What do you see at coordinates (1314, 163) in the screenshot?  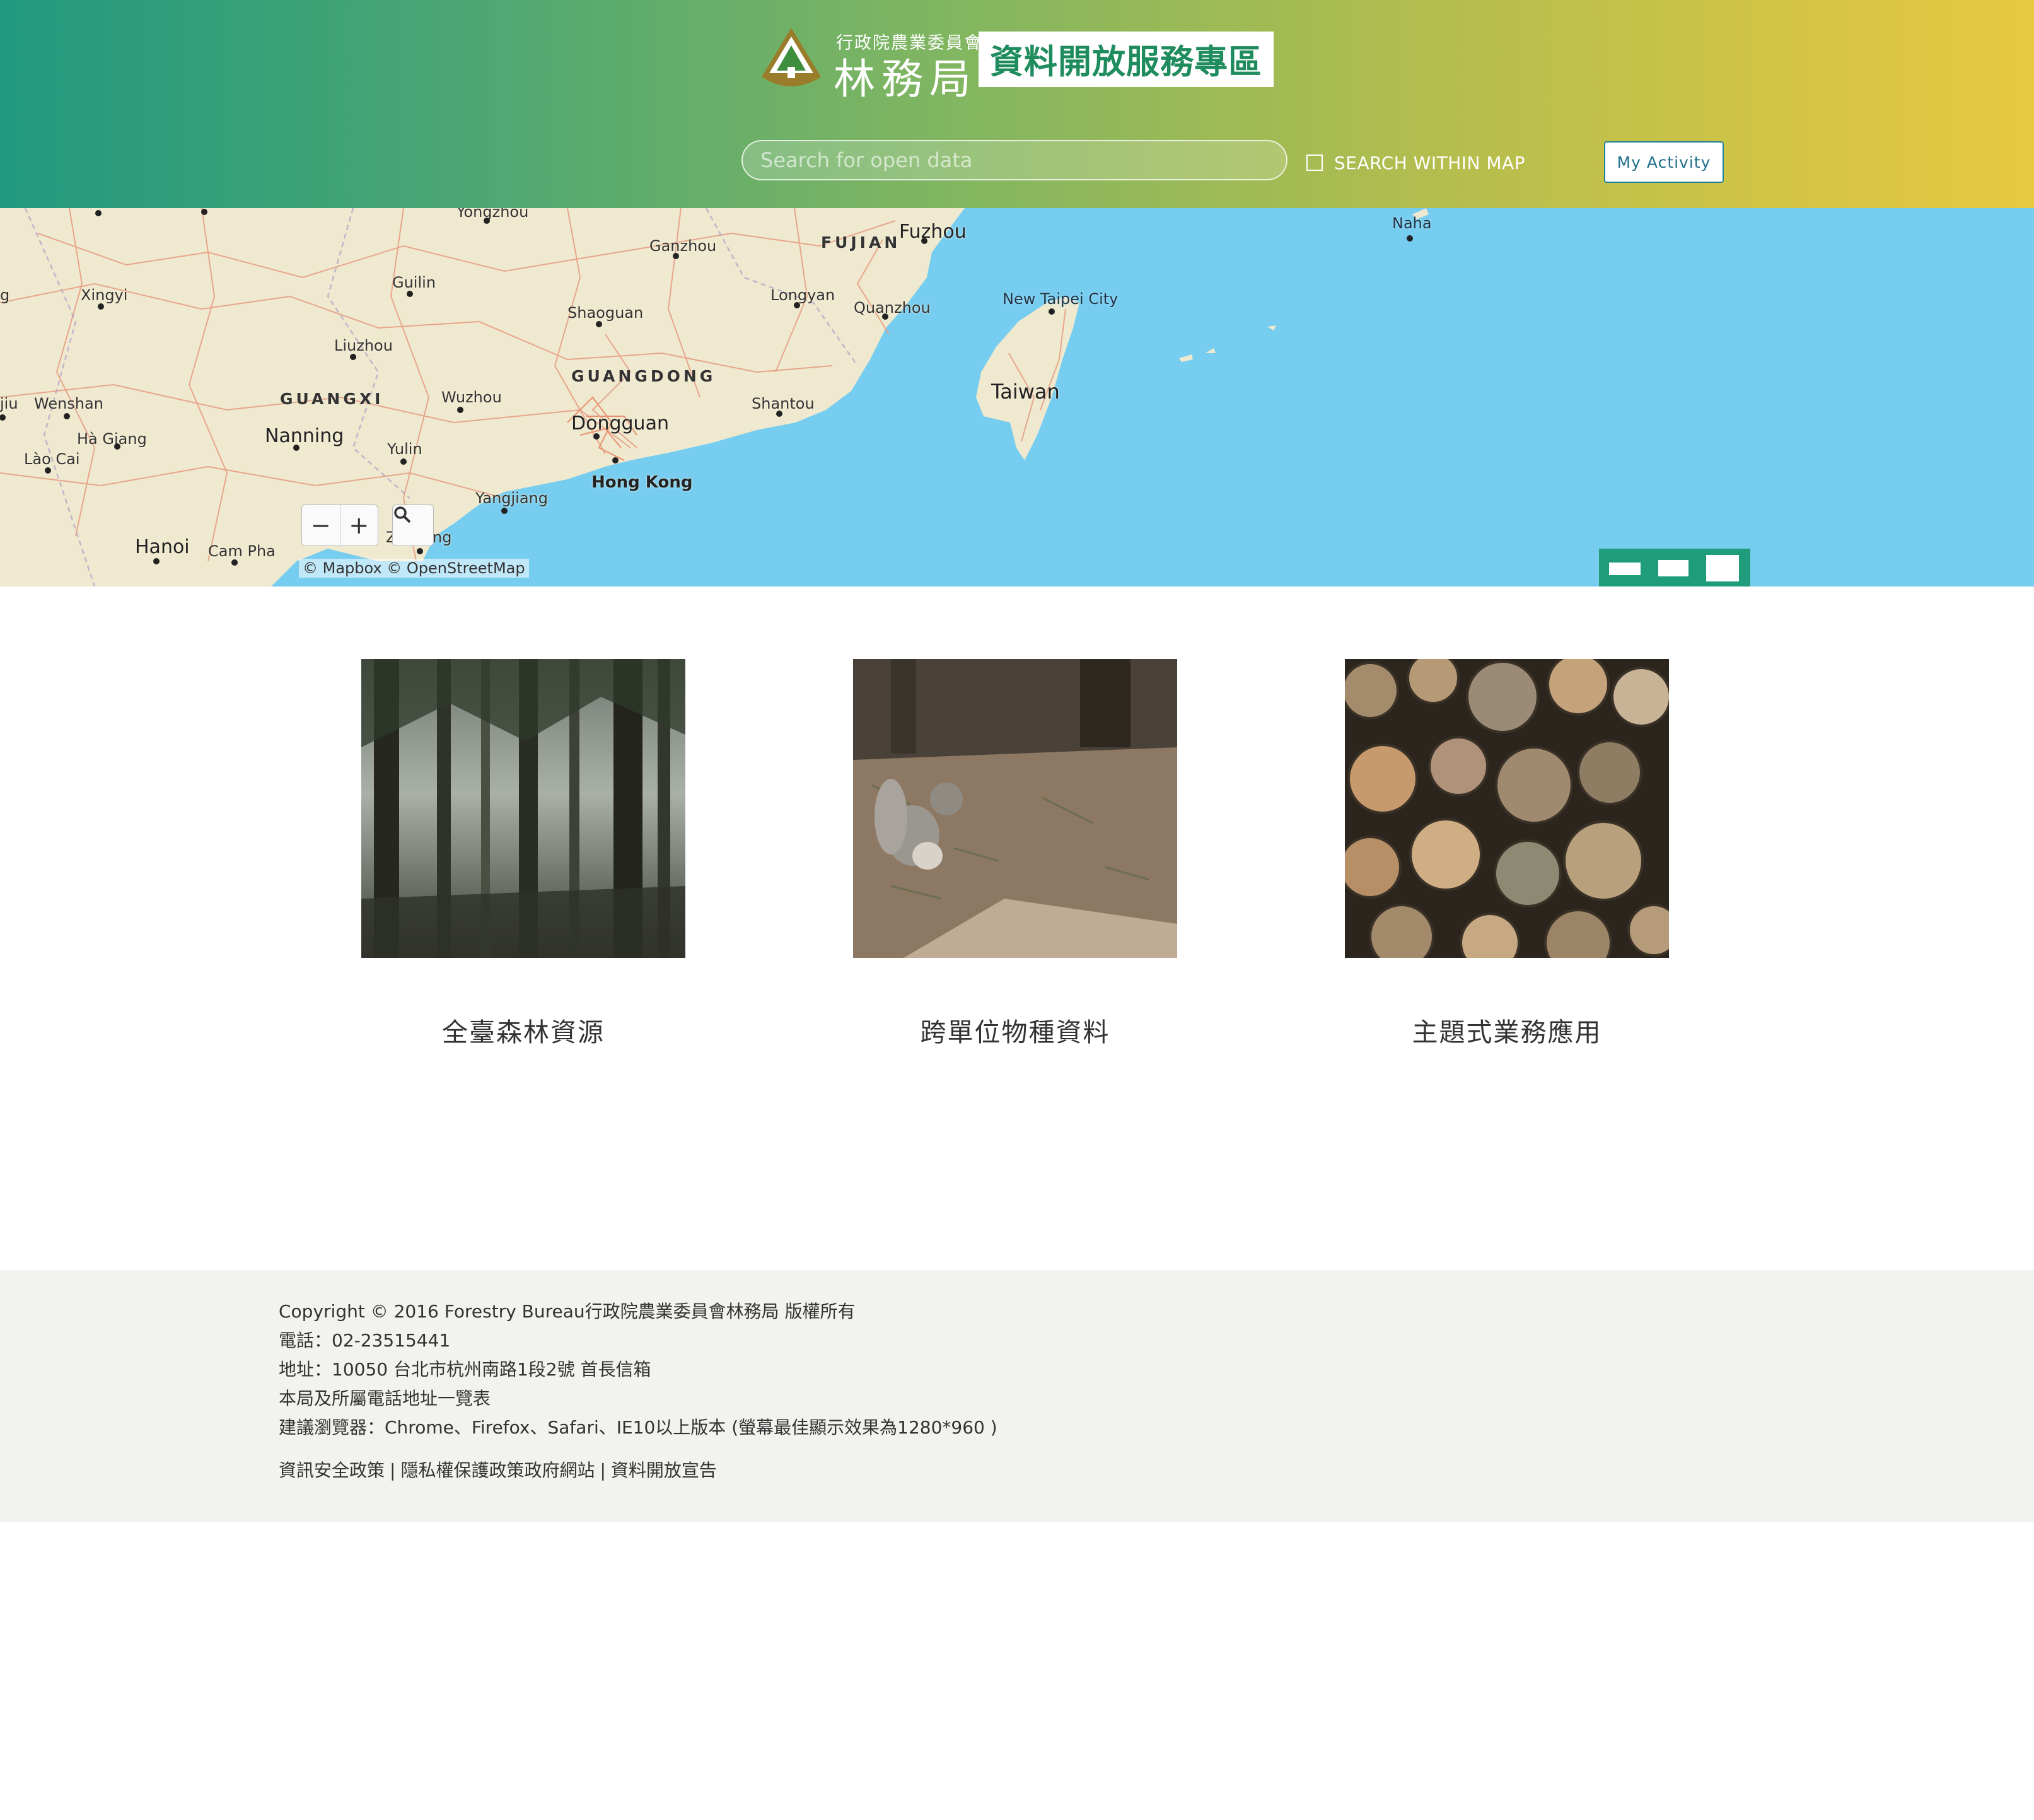 I see `search-within-map-checkbox` at bounding box center [1314, 163].